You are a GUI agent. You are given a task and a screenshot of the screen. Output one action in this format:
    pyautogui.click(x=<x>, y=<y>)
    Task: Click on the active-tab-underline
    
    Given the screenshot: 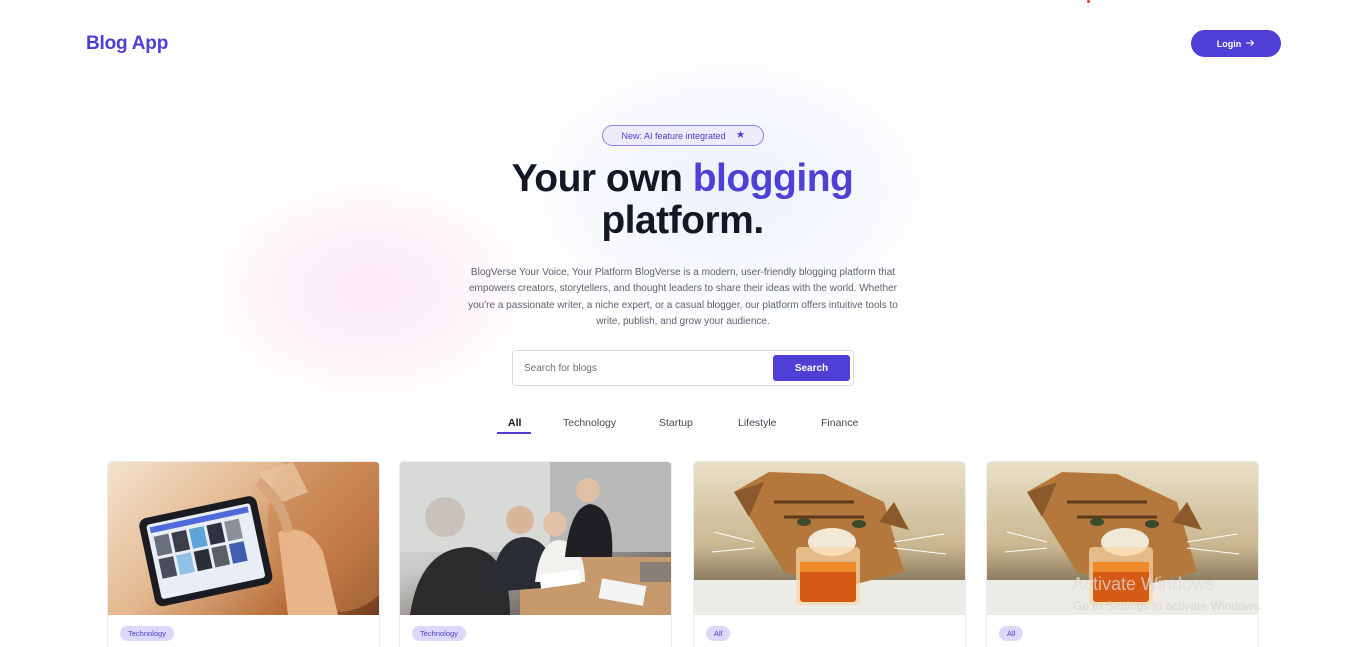 What is the action you would take?
    pyautogui.click(x=514, y=433)
    